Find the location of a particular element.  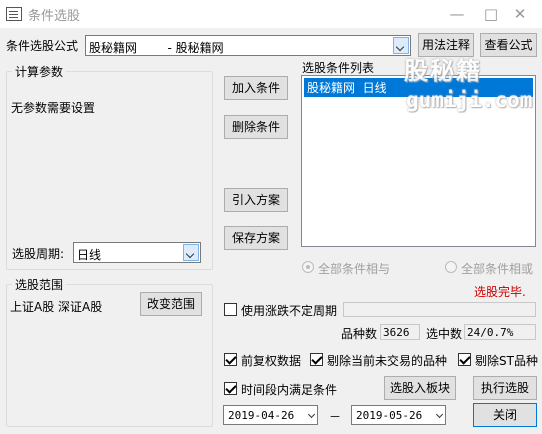

params-group-title: 计算参数 is located at coordinates (39, 71).